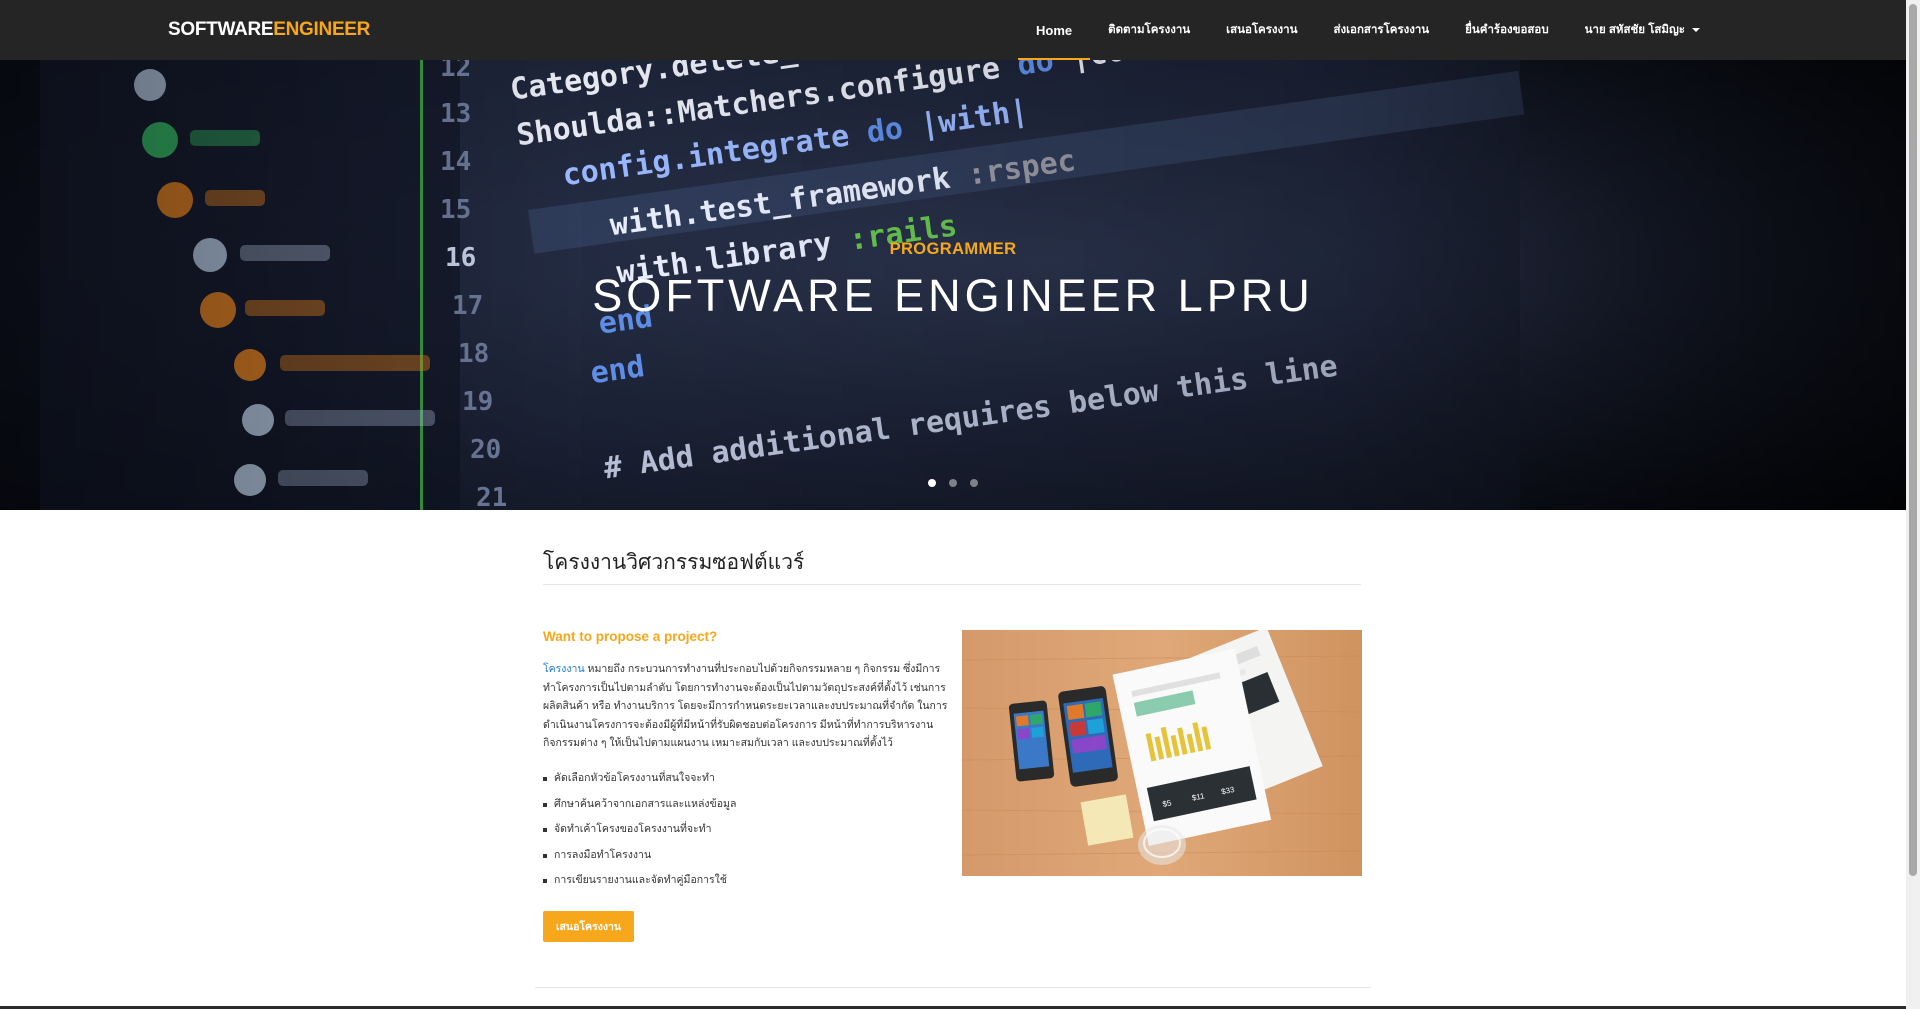 The image size is (1920, 1009). I want to click on caret-down-icon, so click(1696, 30).